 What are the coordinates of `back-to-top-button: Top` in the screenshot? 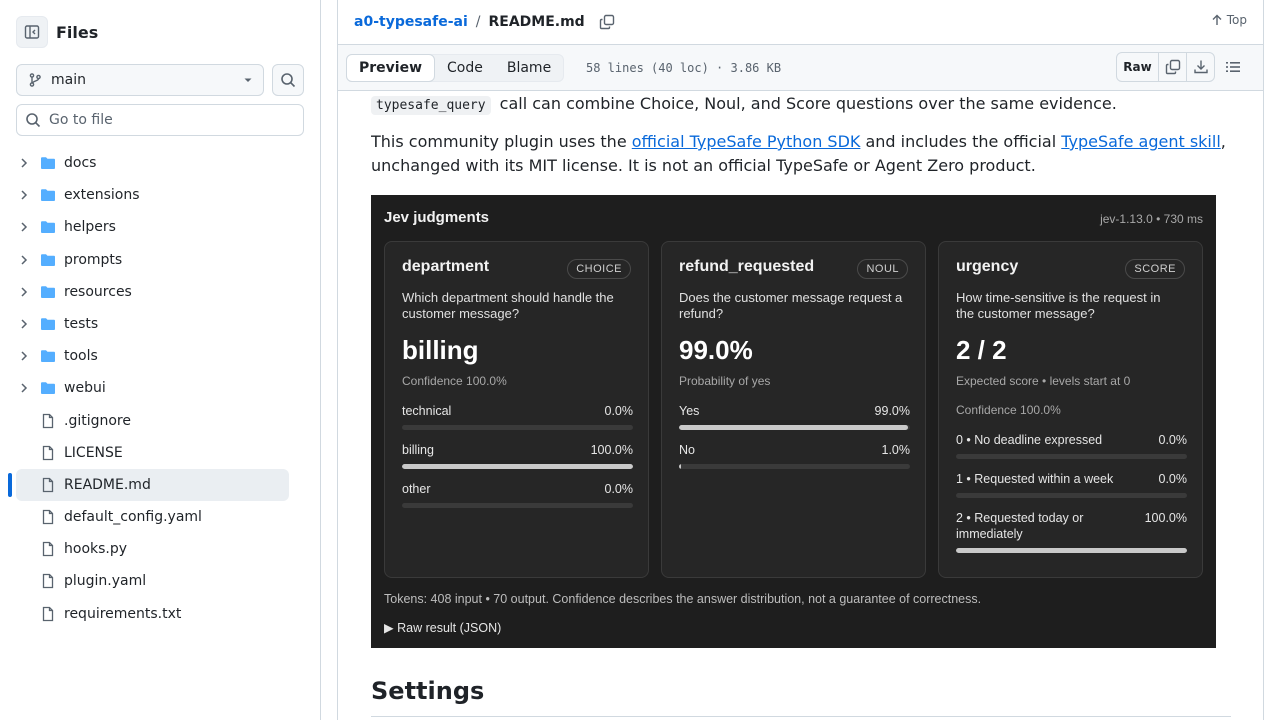 It's located at (1229, 20).